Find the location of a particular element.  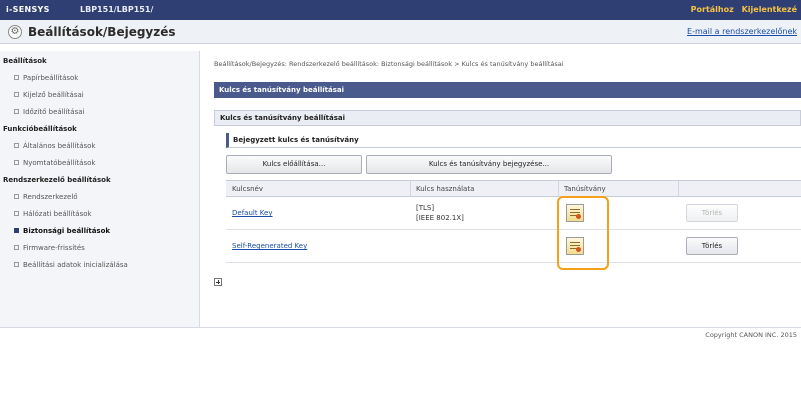

usage-8021x: [IEEE 802.1X] is located at coordinates (440, 218).